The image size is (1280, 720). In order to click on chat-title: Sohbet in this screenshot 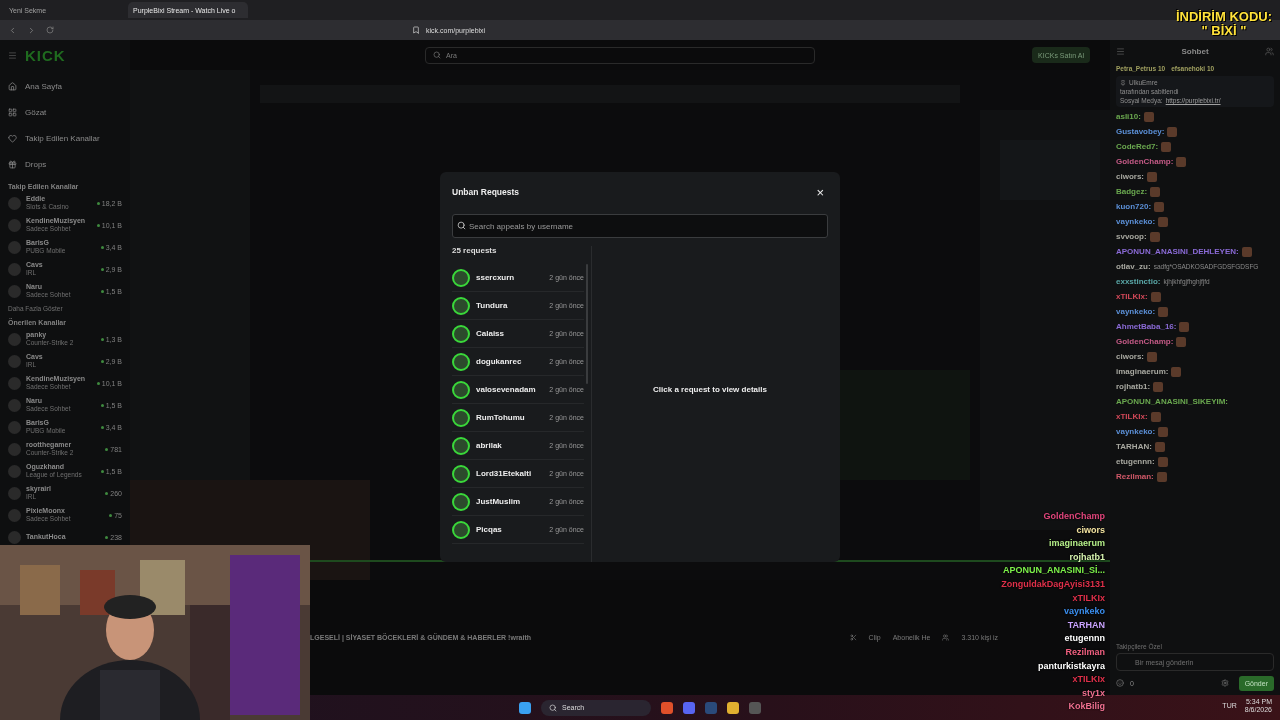, I will do `click(1195, 51)`.